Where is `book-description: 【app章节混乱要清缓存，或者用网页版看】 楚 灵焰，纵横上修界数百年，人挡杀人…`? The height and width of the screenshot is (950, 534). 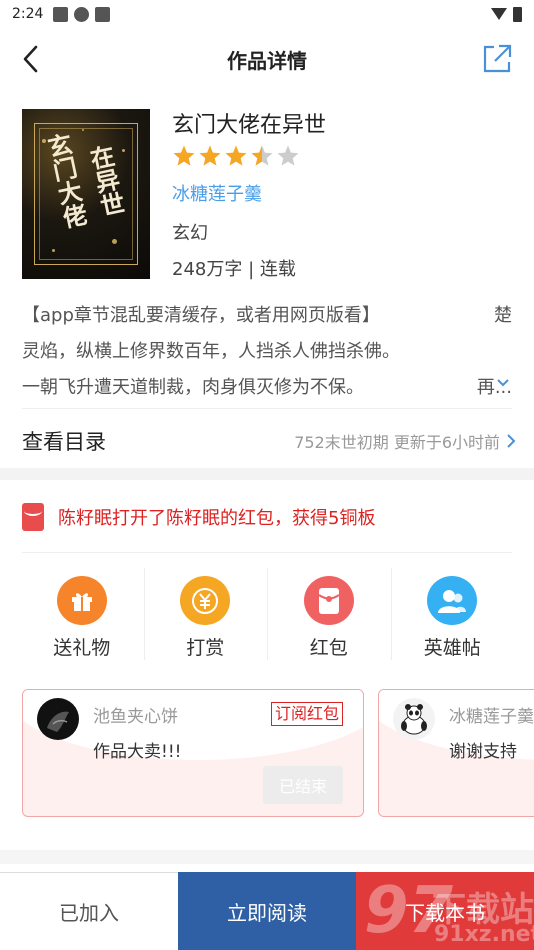 book-description: 【app章节混乱要清缓存，或者用网页版看】 楚 灵焰，纵横上修界数百年，人挡杀人… is located at coordinates (267, 352).